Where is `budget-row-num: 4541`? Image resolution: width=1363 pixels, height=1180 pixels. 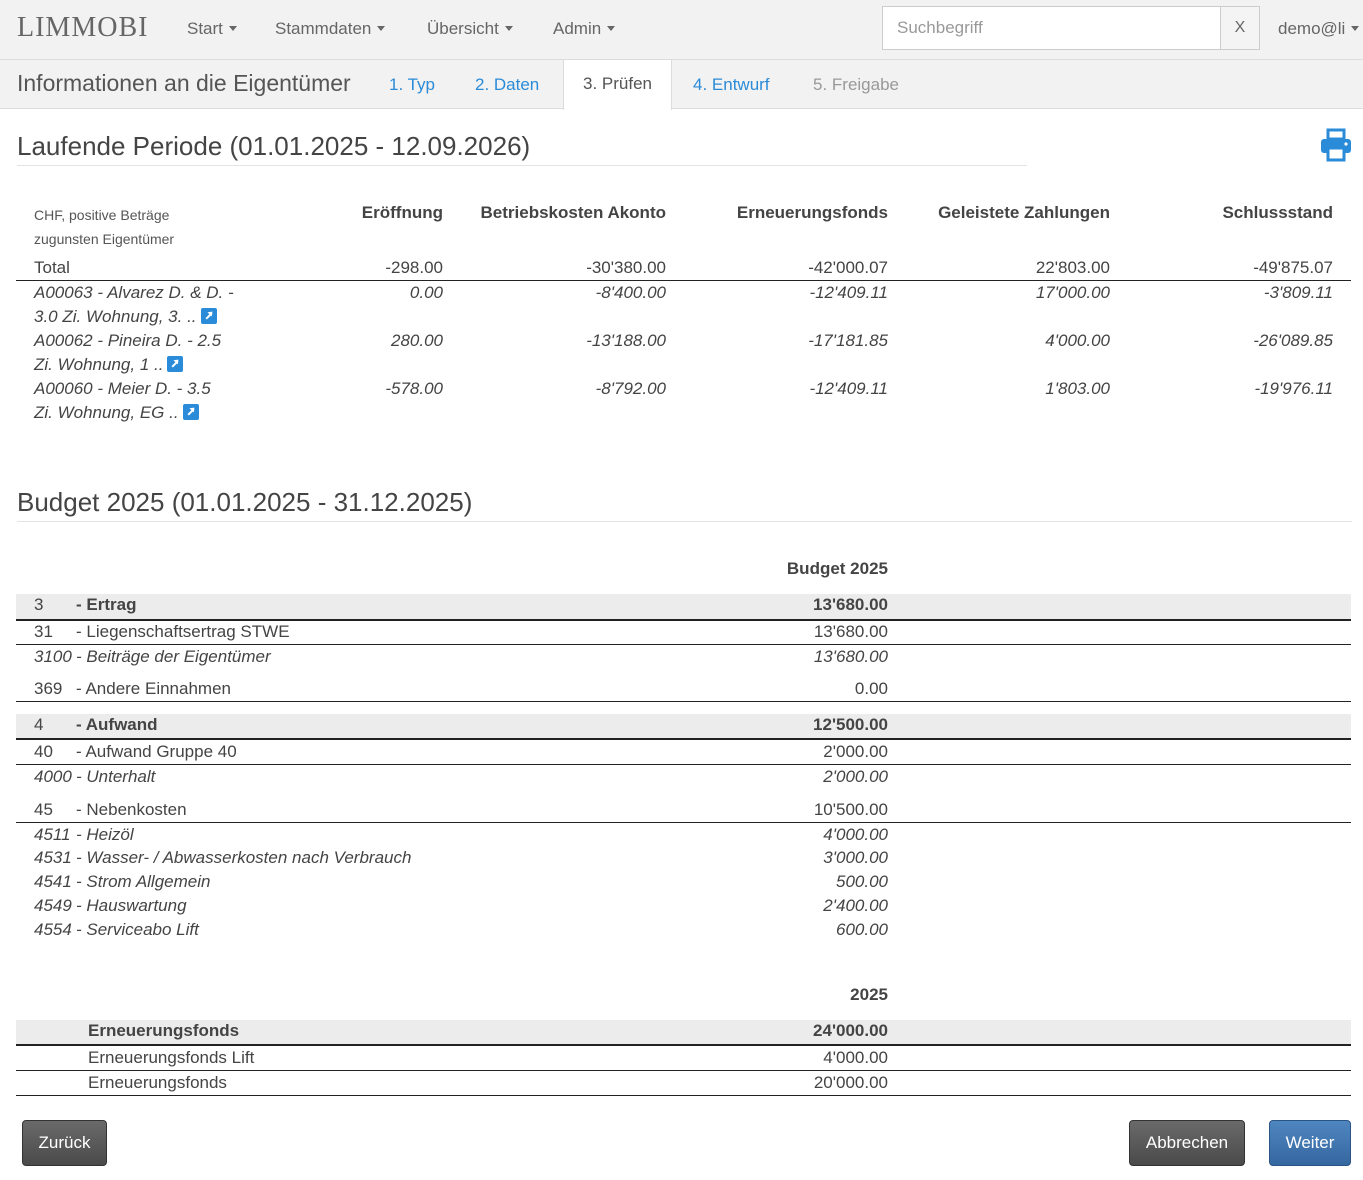 budget-row-num: 4541 is located at coordinates (53, 881).